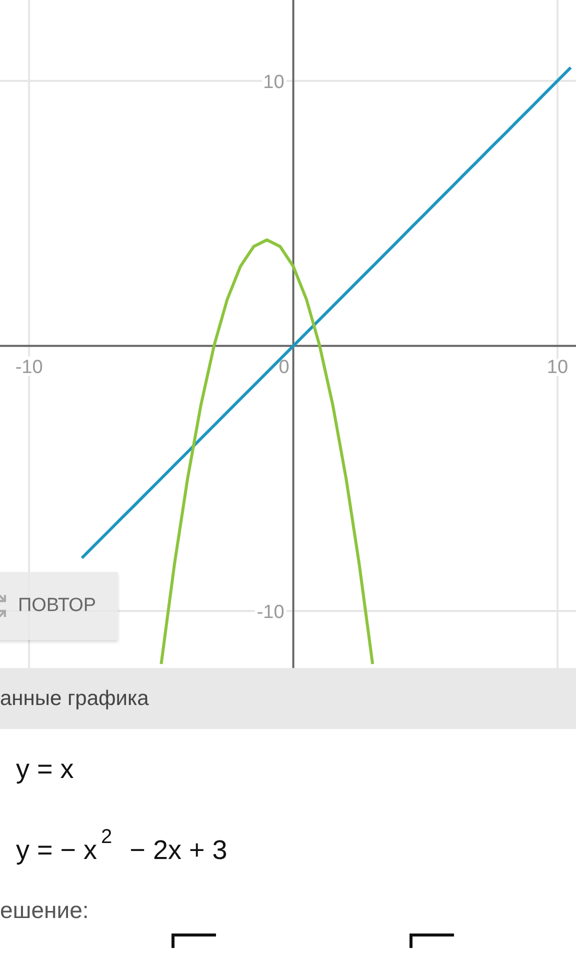 The width and height of the screenshot is (576, 968). Describe the element at coordinates (59, 606) in the screenshot. I see `repeat-button: ПОВТОР` at that location.